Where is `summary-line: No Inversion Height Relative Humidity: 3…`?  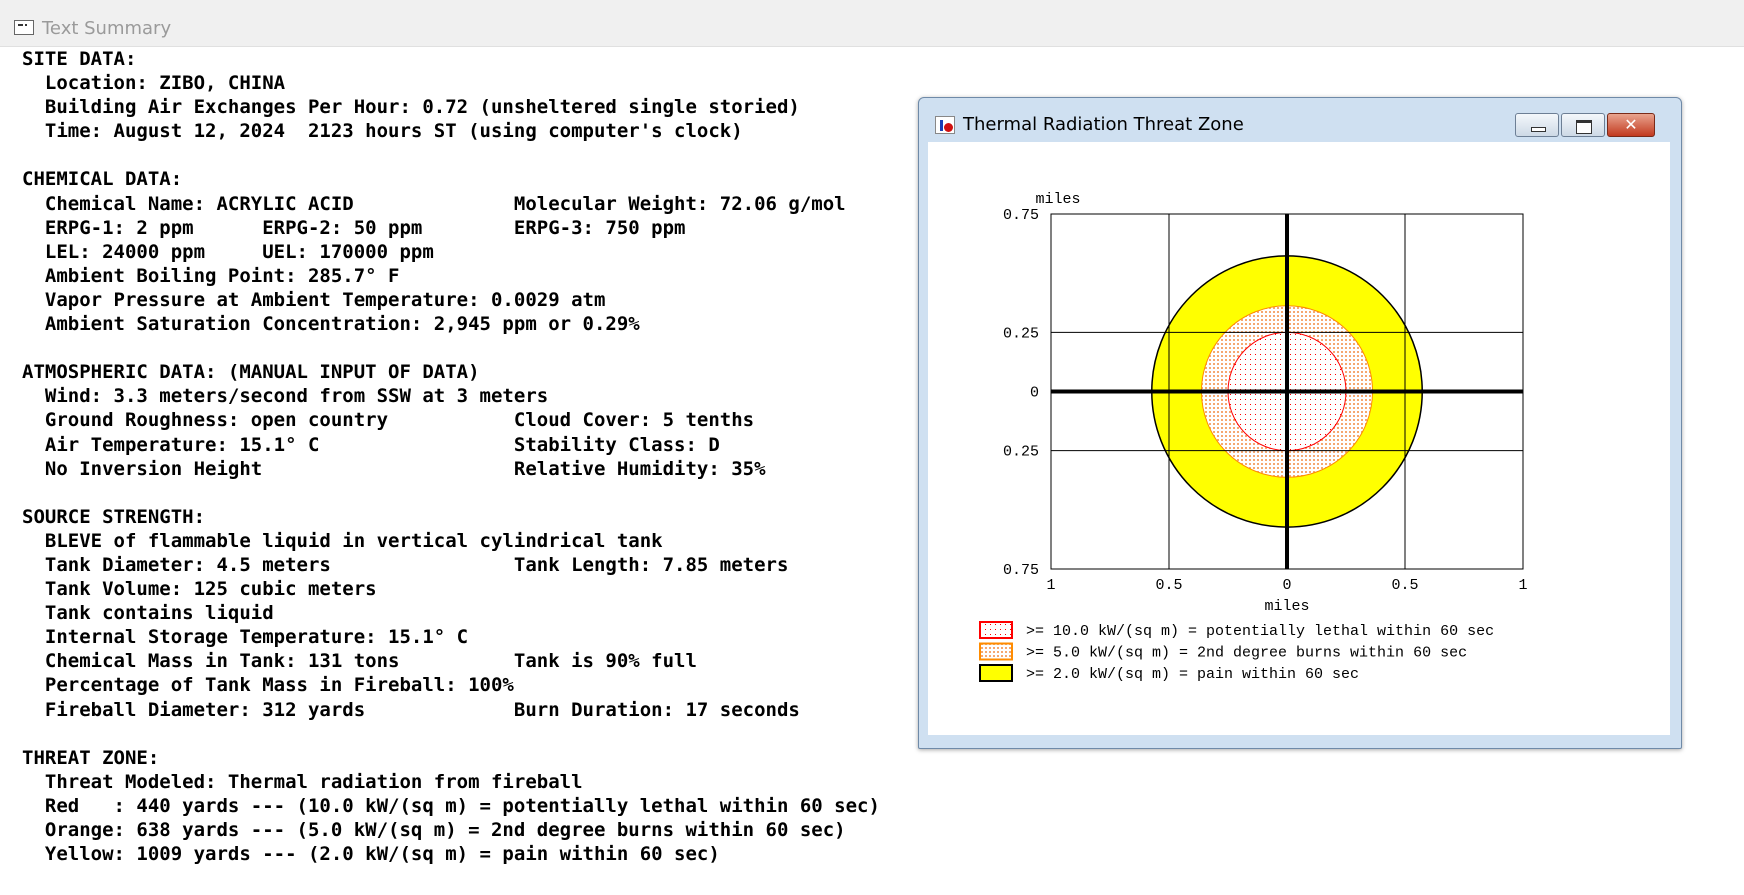
summary-line: No Inversion Height Relative Humidity: 3… is located at coordinates (394, 468).